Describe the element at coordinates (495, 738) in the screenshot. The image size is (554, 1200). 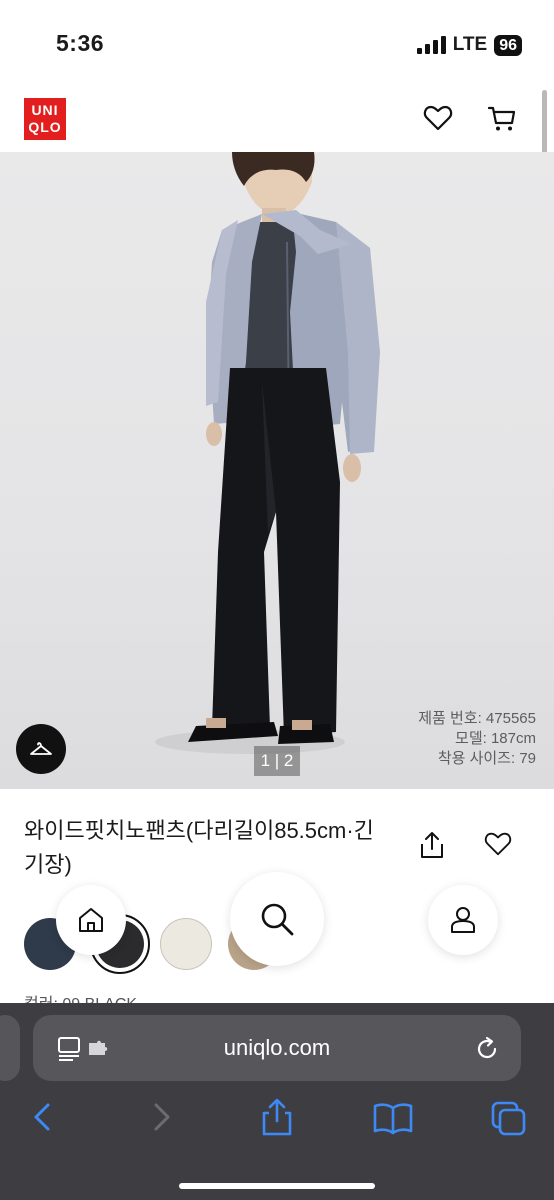
I see `model-height: 모델: 187cm` at that location.